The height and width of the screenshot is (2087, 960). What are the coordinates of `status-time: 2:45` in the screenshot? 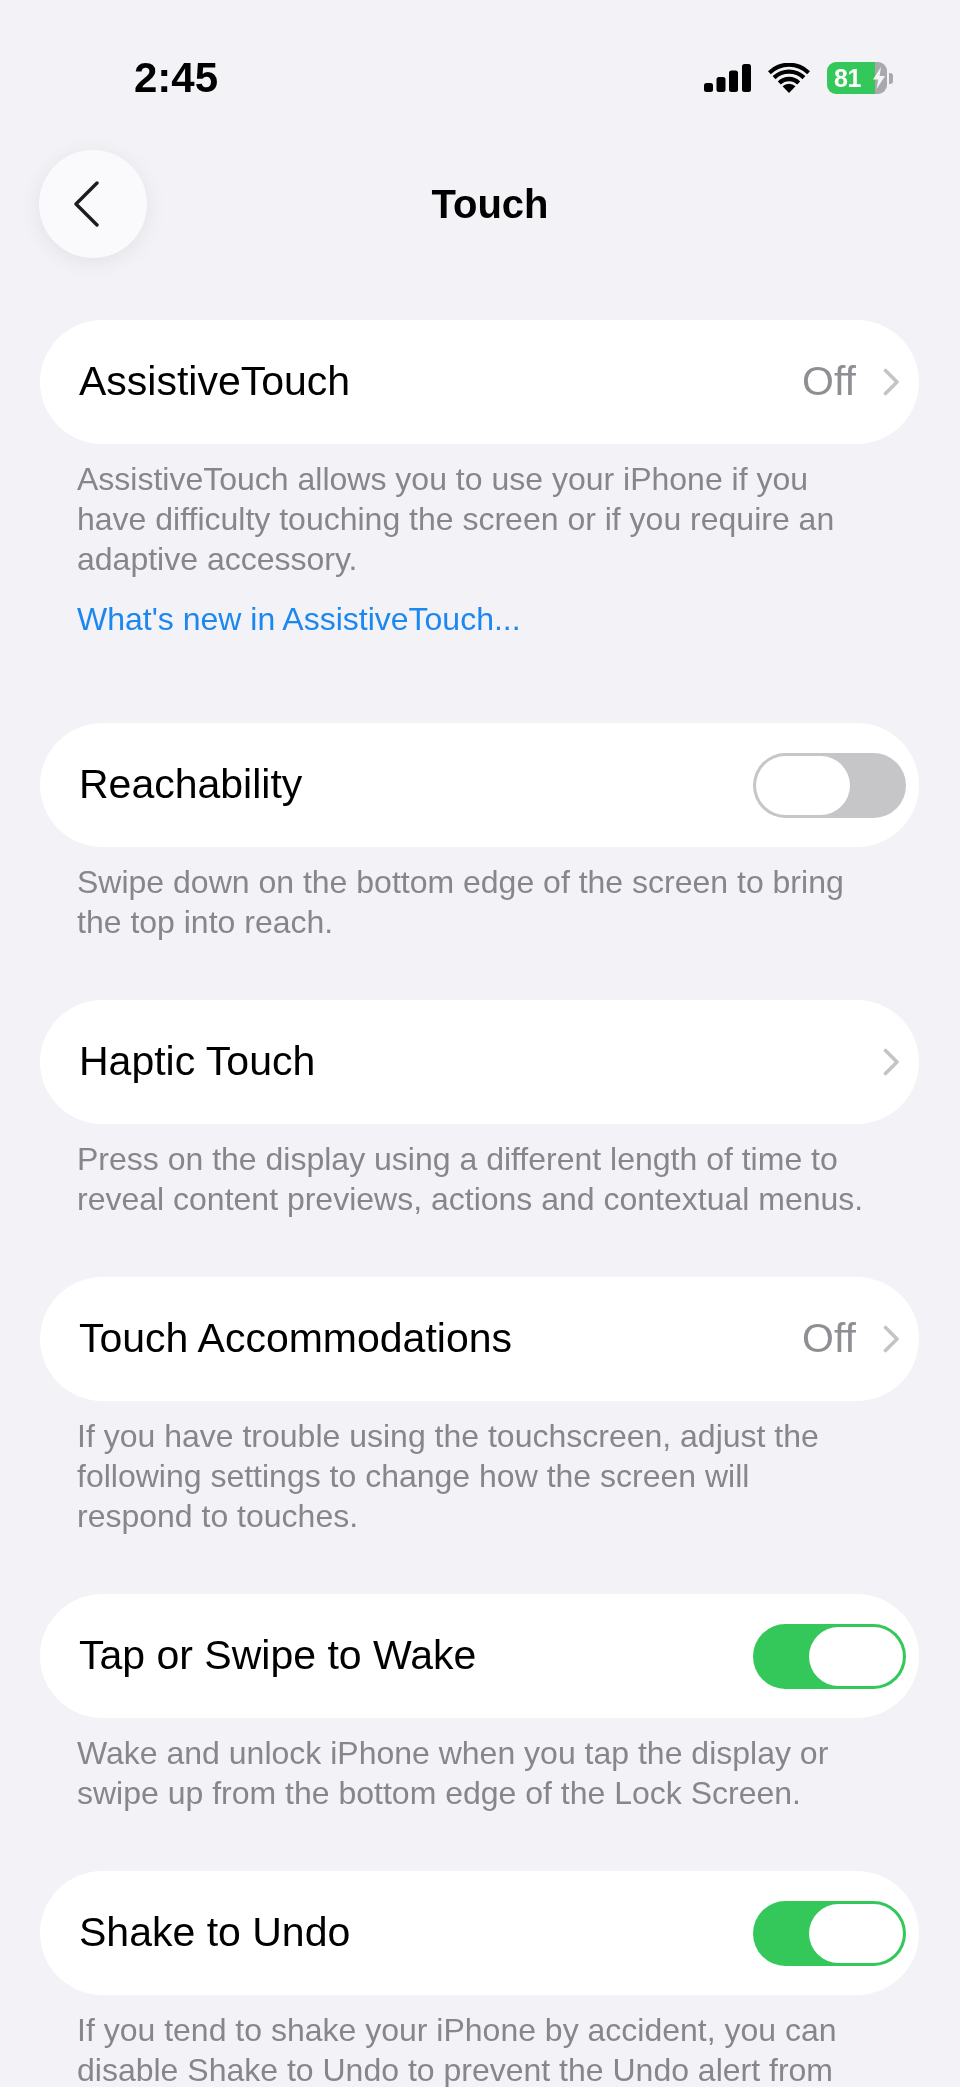 It's located at (176, 78).